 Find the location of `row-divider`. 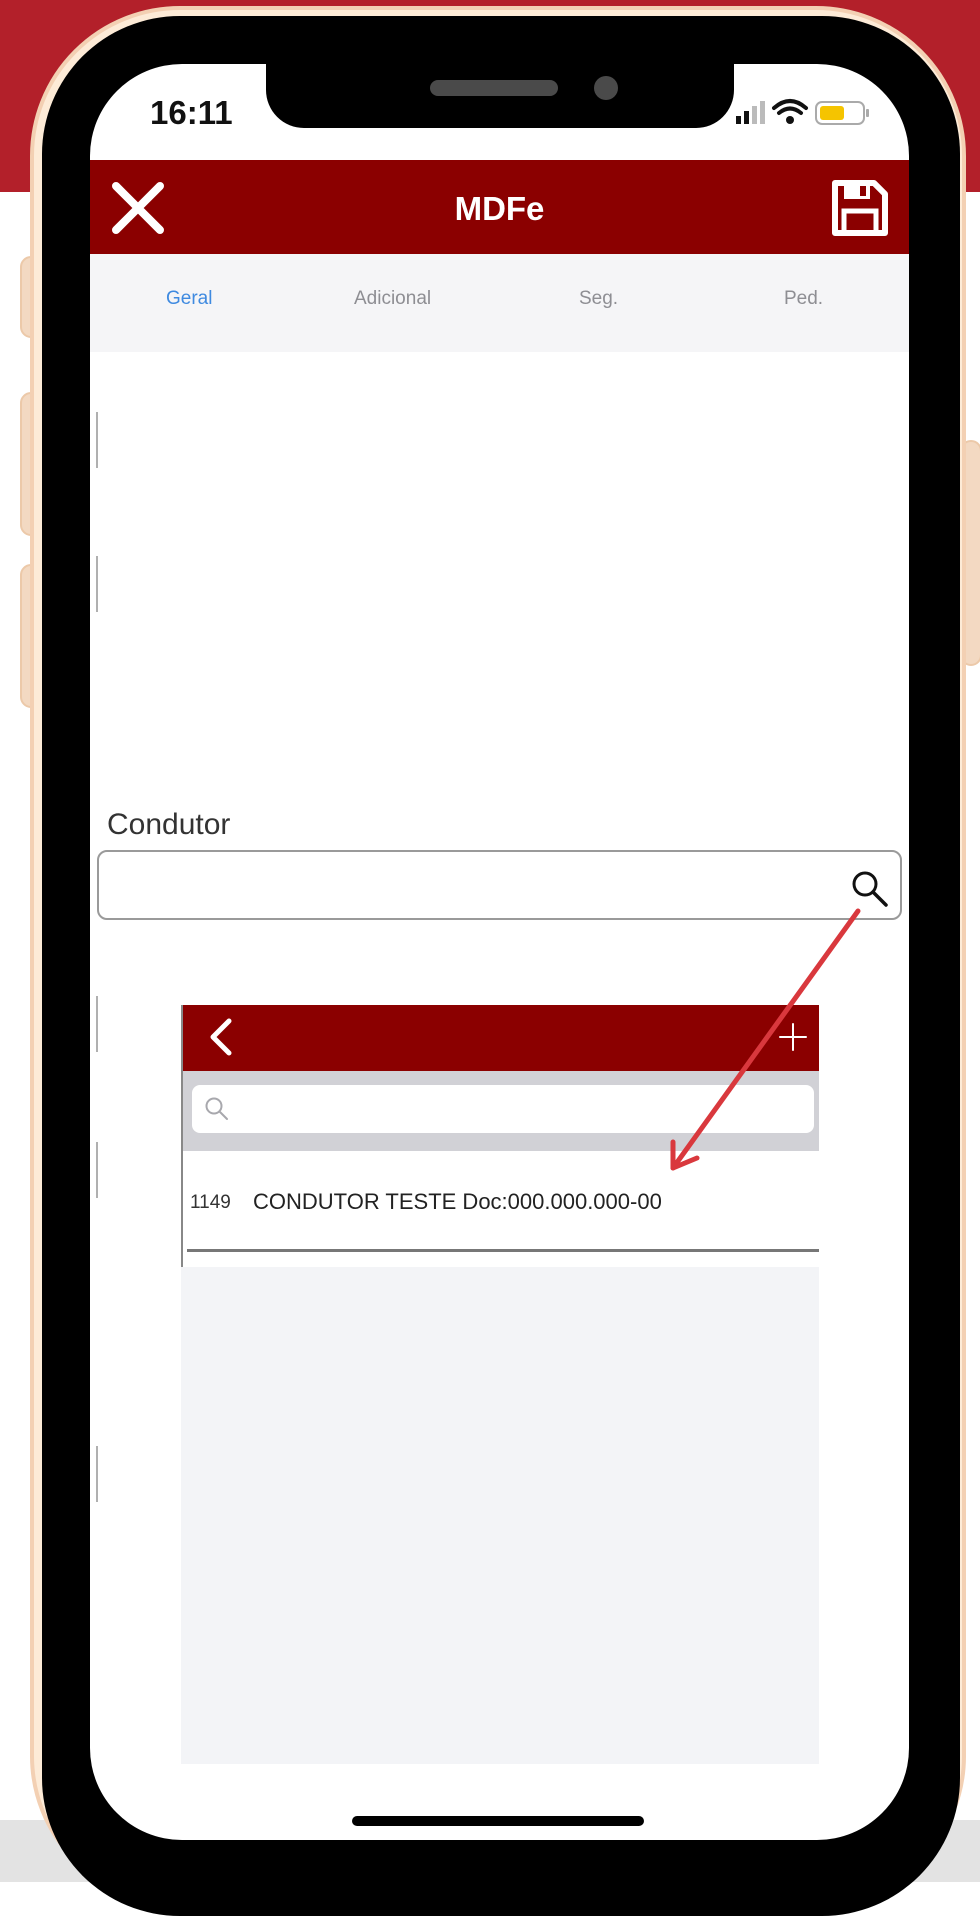

row-divider is located at coordinates (503, 1250).